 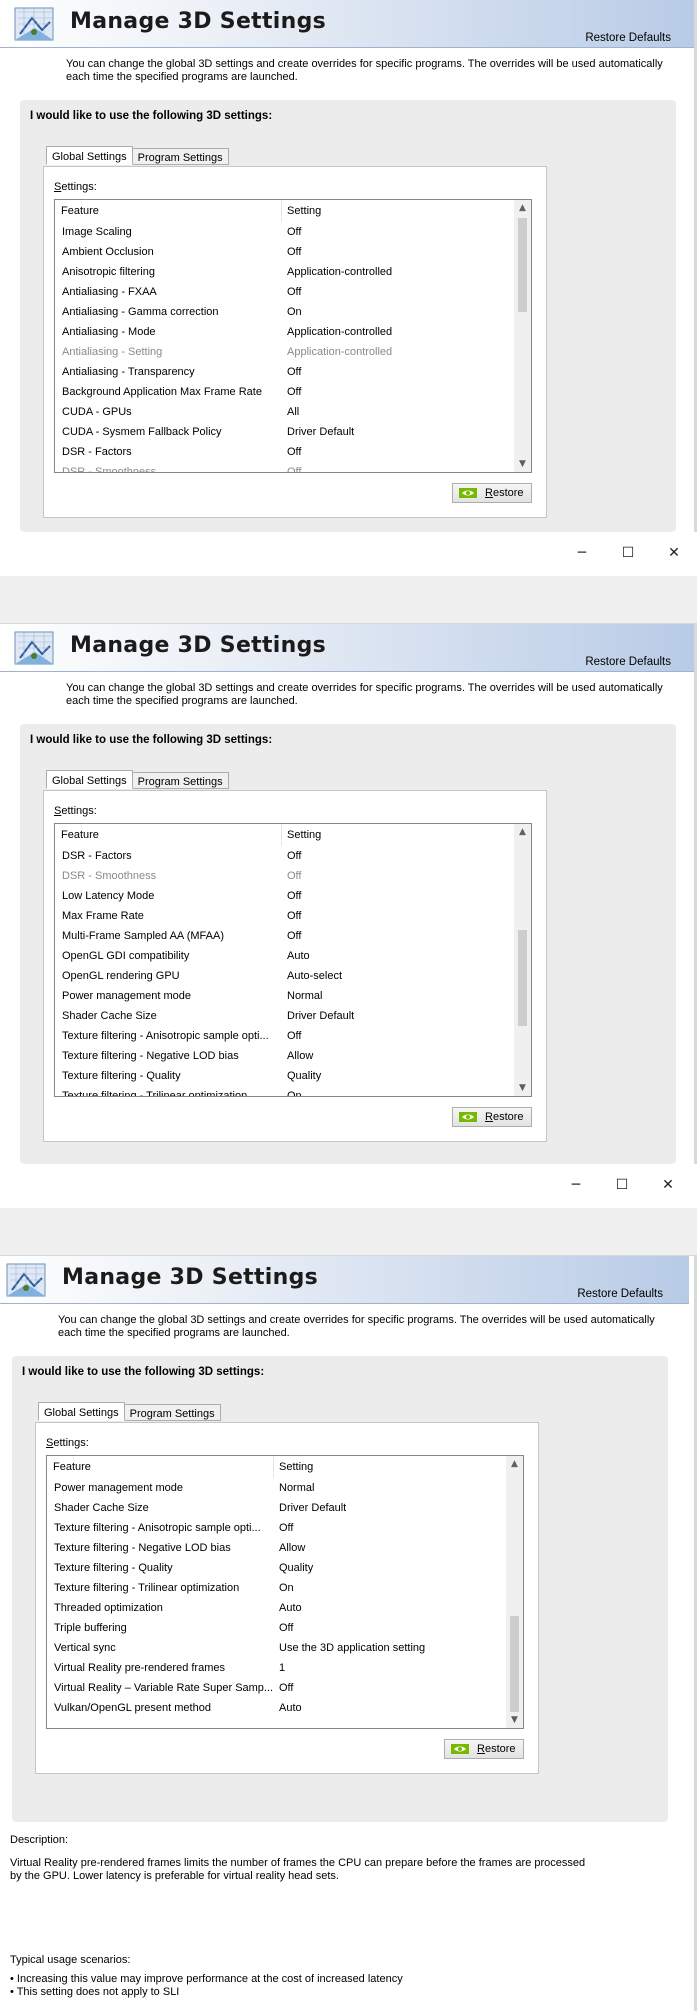 I want to click on settings-row: Low Latency Mode Off, so click(x=293, y=896).